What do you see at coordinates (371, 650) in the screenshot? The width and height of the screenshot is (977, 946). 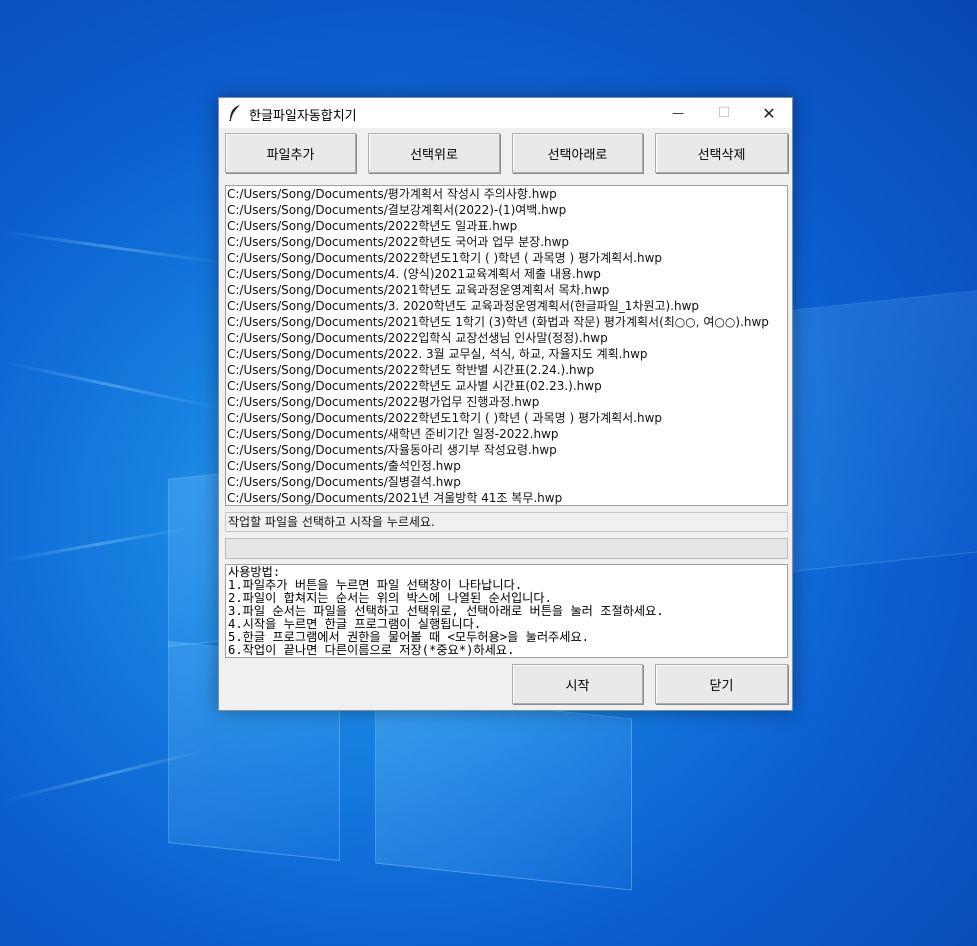 I see `usage-line: 6.작업이 끝나면 다른이름으로 저장(*중요*)하세요.` at bounding box center [371, 650].